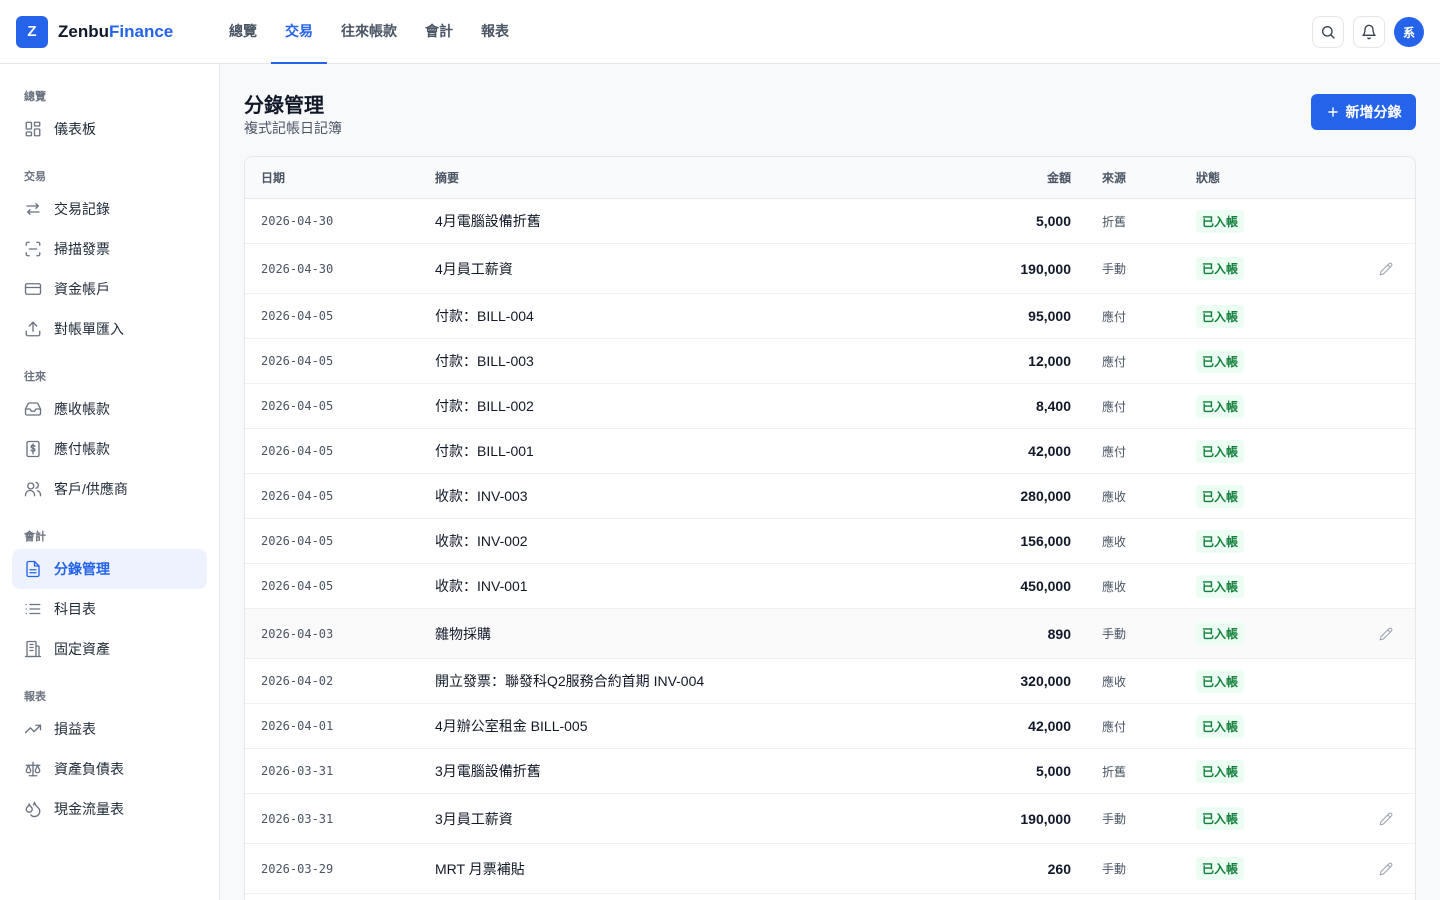  Describe the element at coordinates (439, 32) in the screenshot. I see `top-nav-item-3: 會計` at that location.